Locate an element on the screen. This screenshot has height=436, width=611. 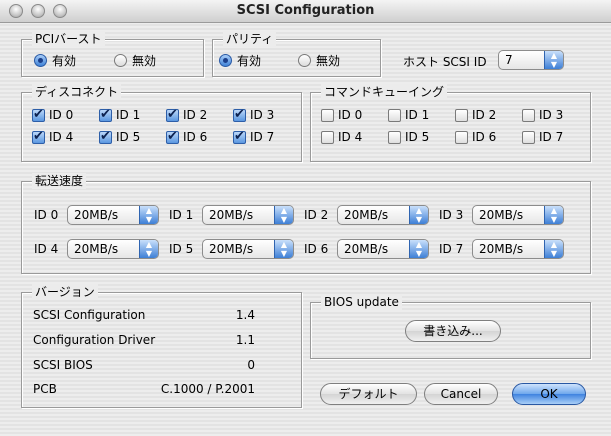
command-queuing-checkbox: ID 3 is located at coordinates (542, 115).